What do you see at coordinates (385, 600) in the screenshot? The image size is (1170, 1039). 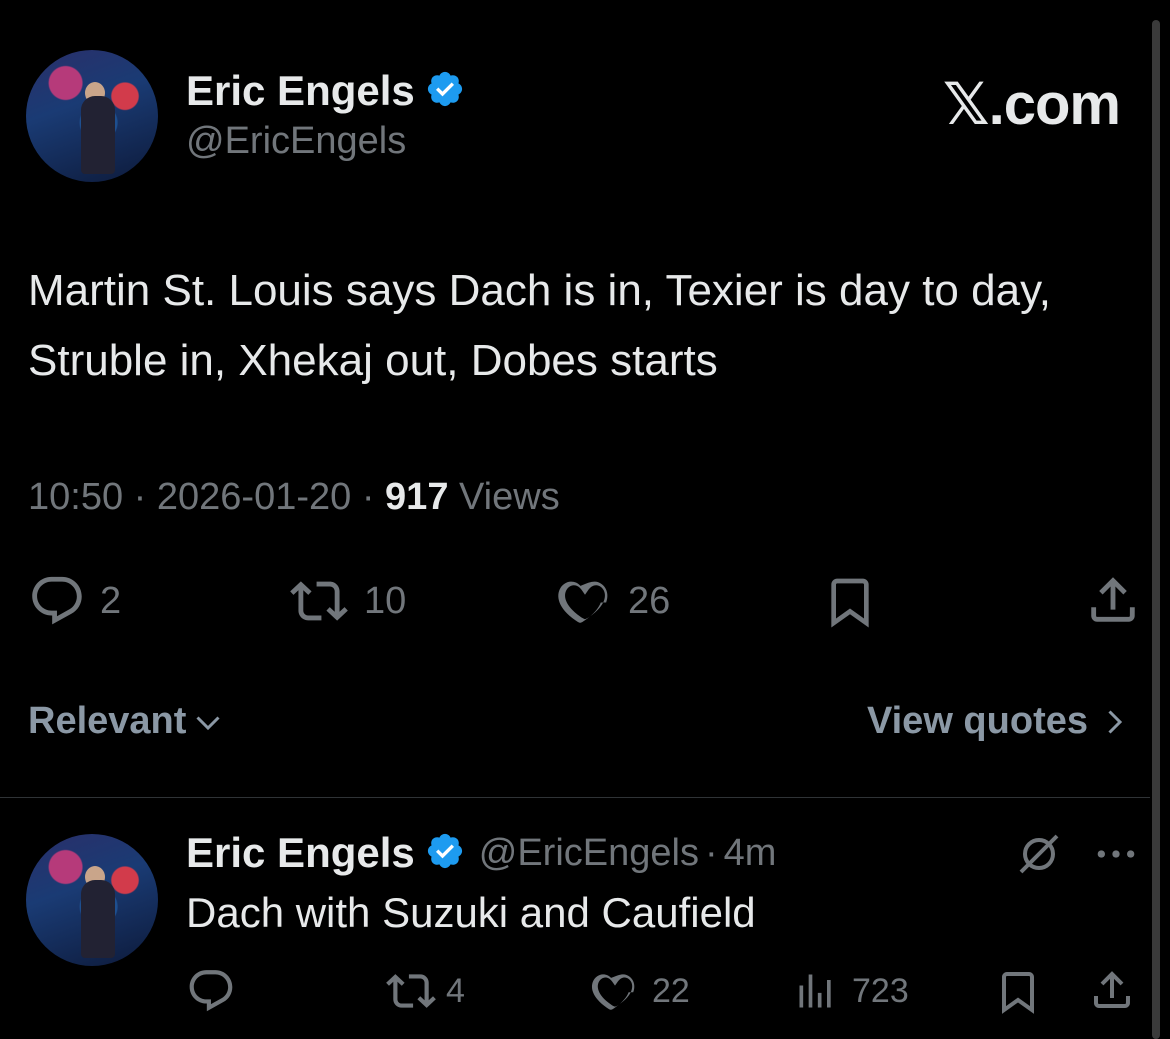 I see `repost-count: 10` at bounding box center [385, 600].